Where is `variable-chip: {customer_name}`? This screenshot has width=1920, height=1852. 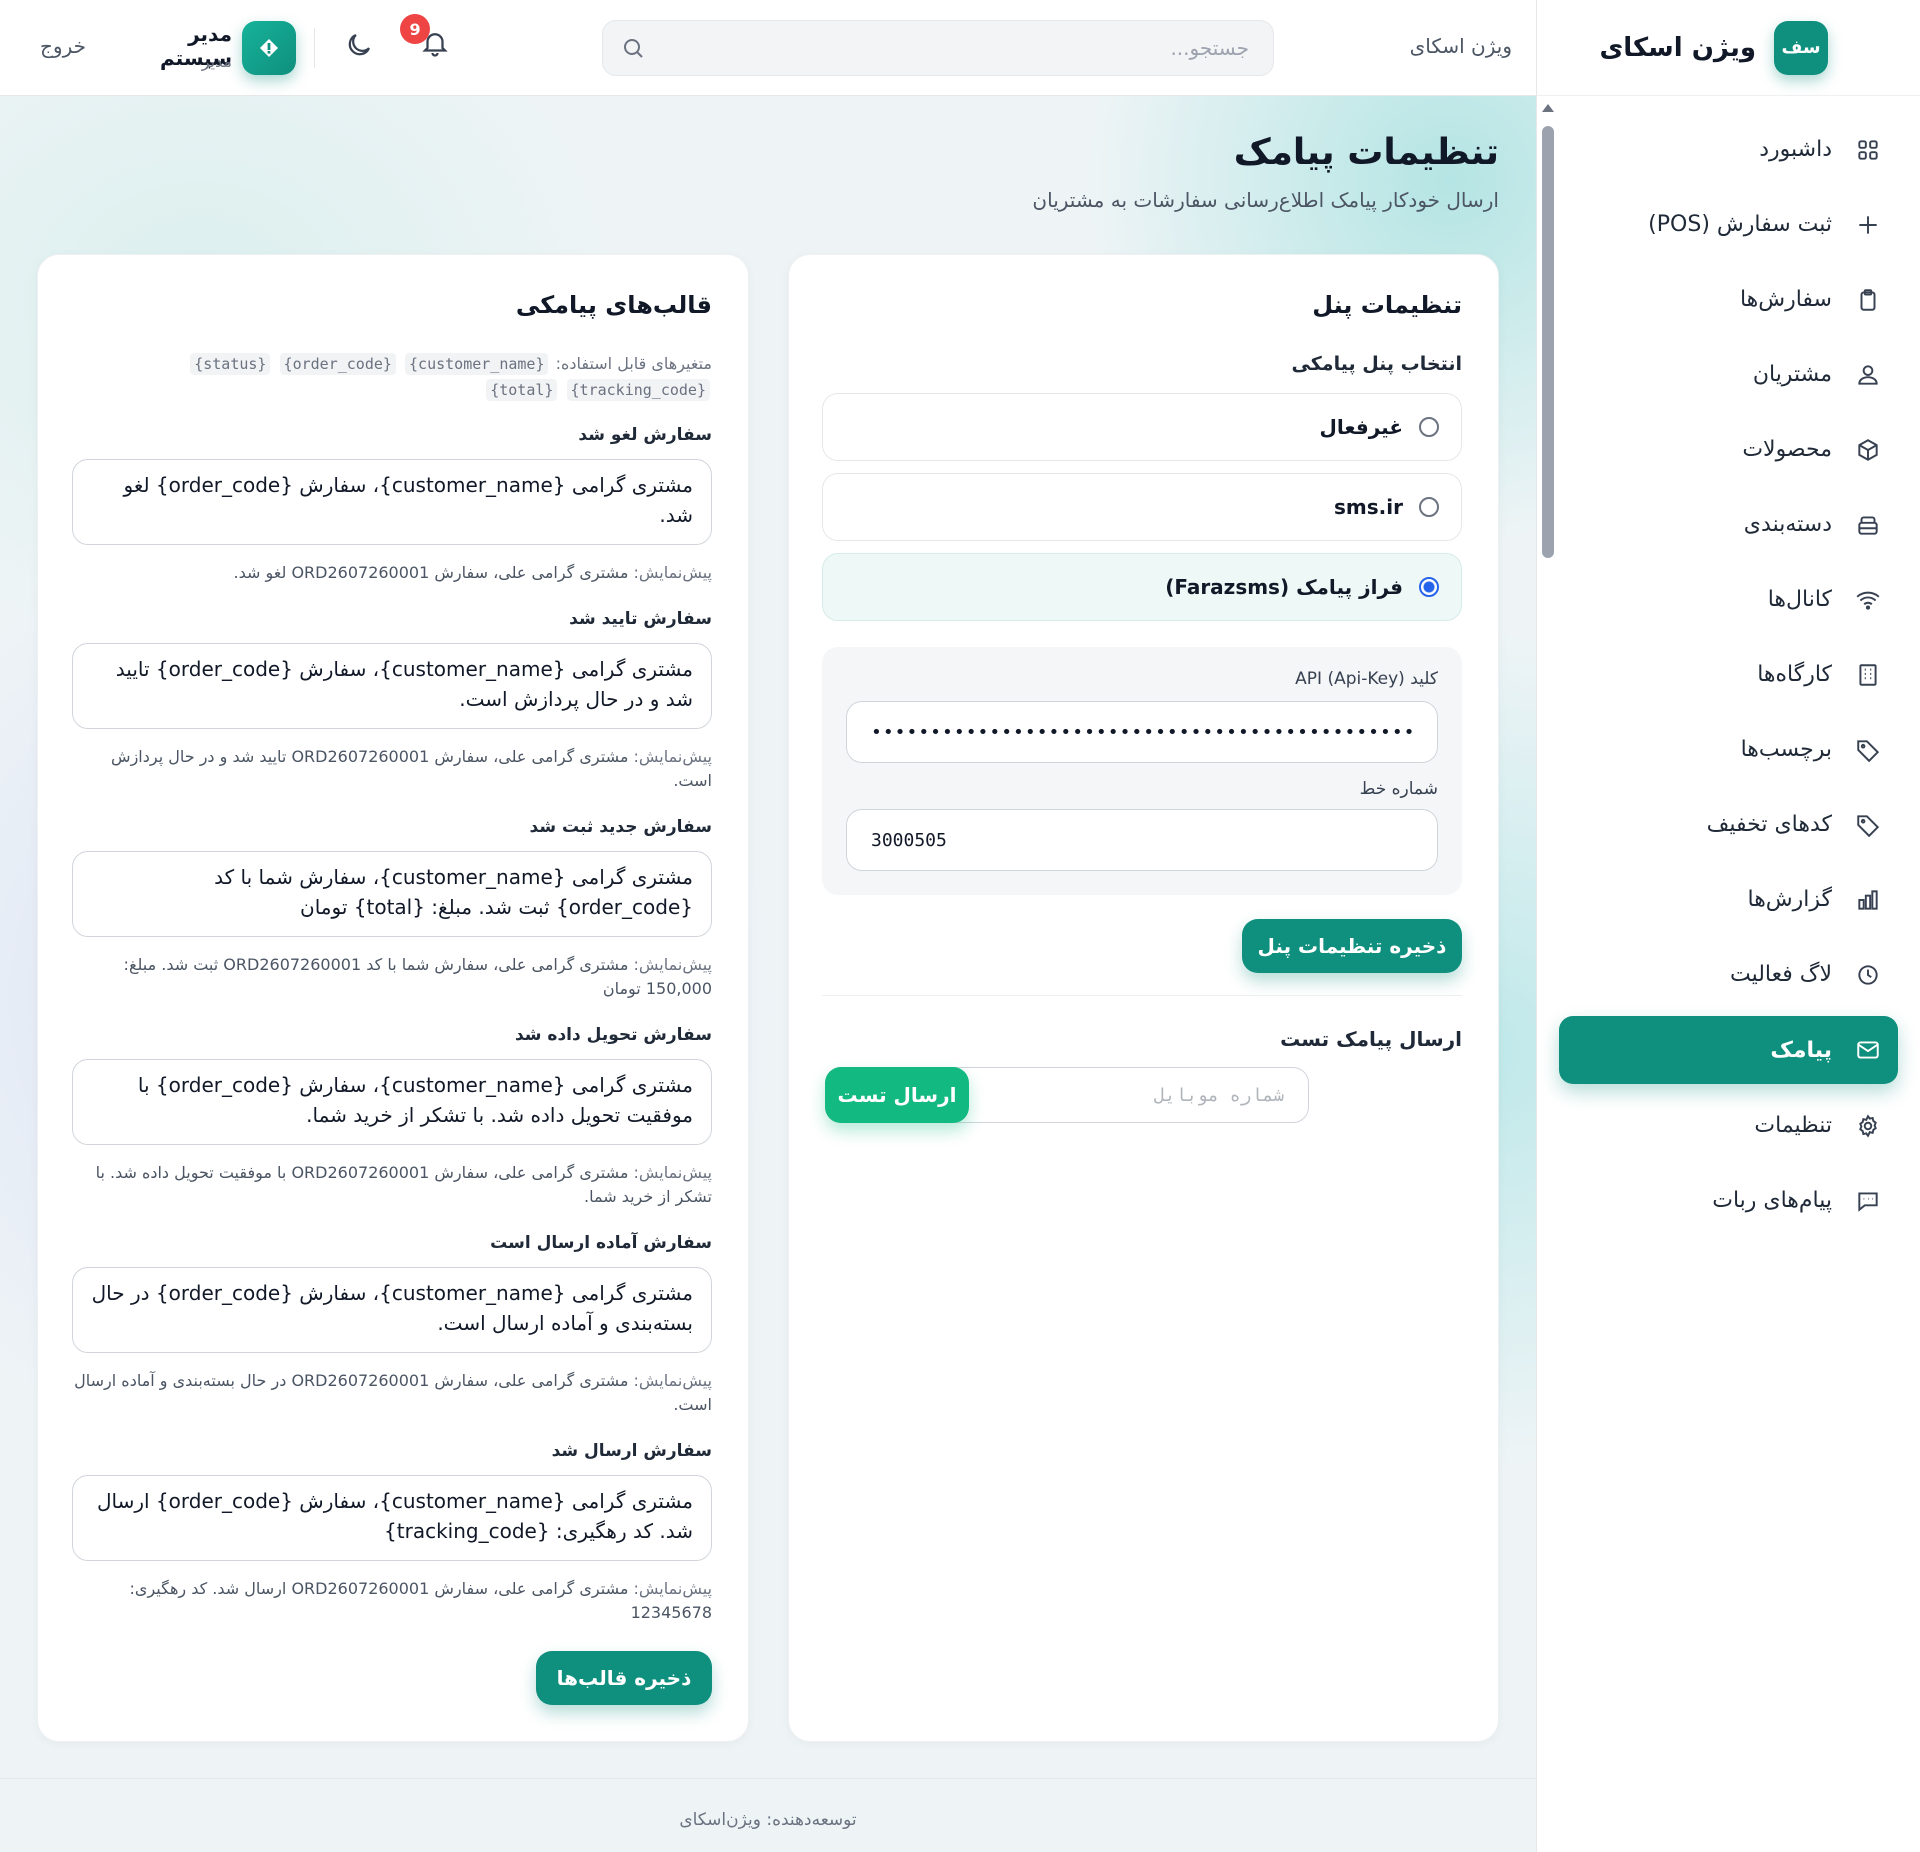 variable-chip: {customer_name} is located at coordinates (477, 364).